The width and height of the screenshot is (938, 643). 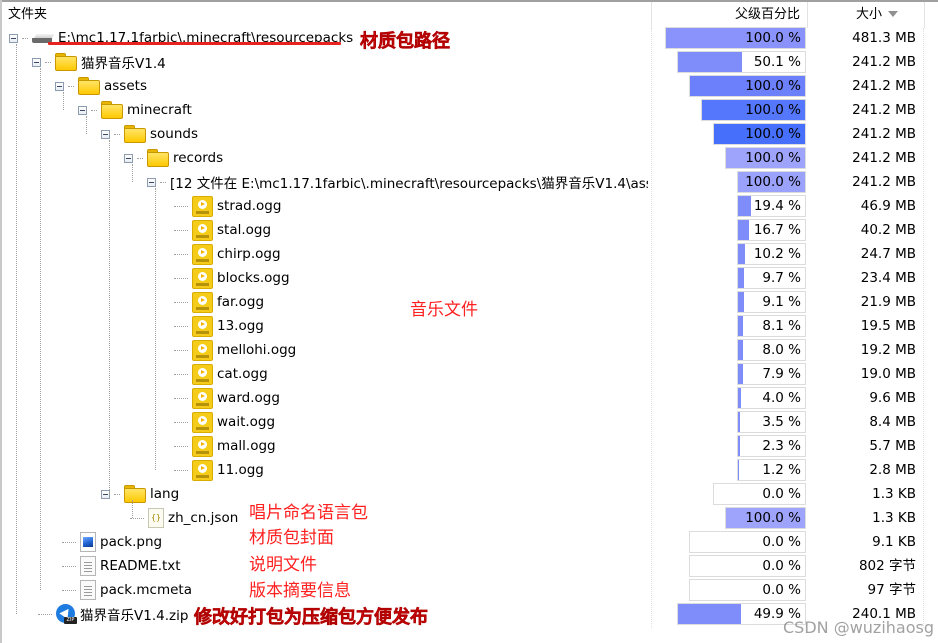 I want to click on percent-value: 10.2 %, so click(x=777, y=254).